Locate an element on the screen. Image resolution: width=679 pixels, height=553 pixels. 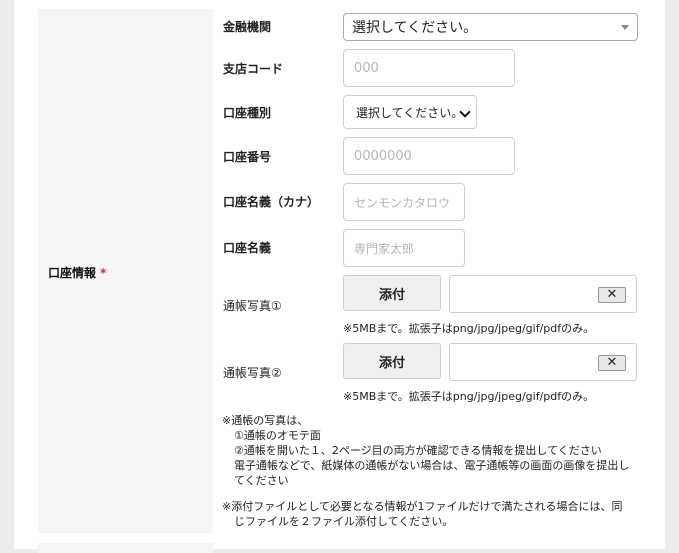
account-type-select-value: 選択してください。 is located at coordinates (410, 112).